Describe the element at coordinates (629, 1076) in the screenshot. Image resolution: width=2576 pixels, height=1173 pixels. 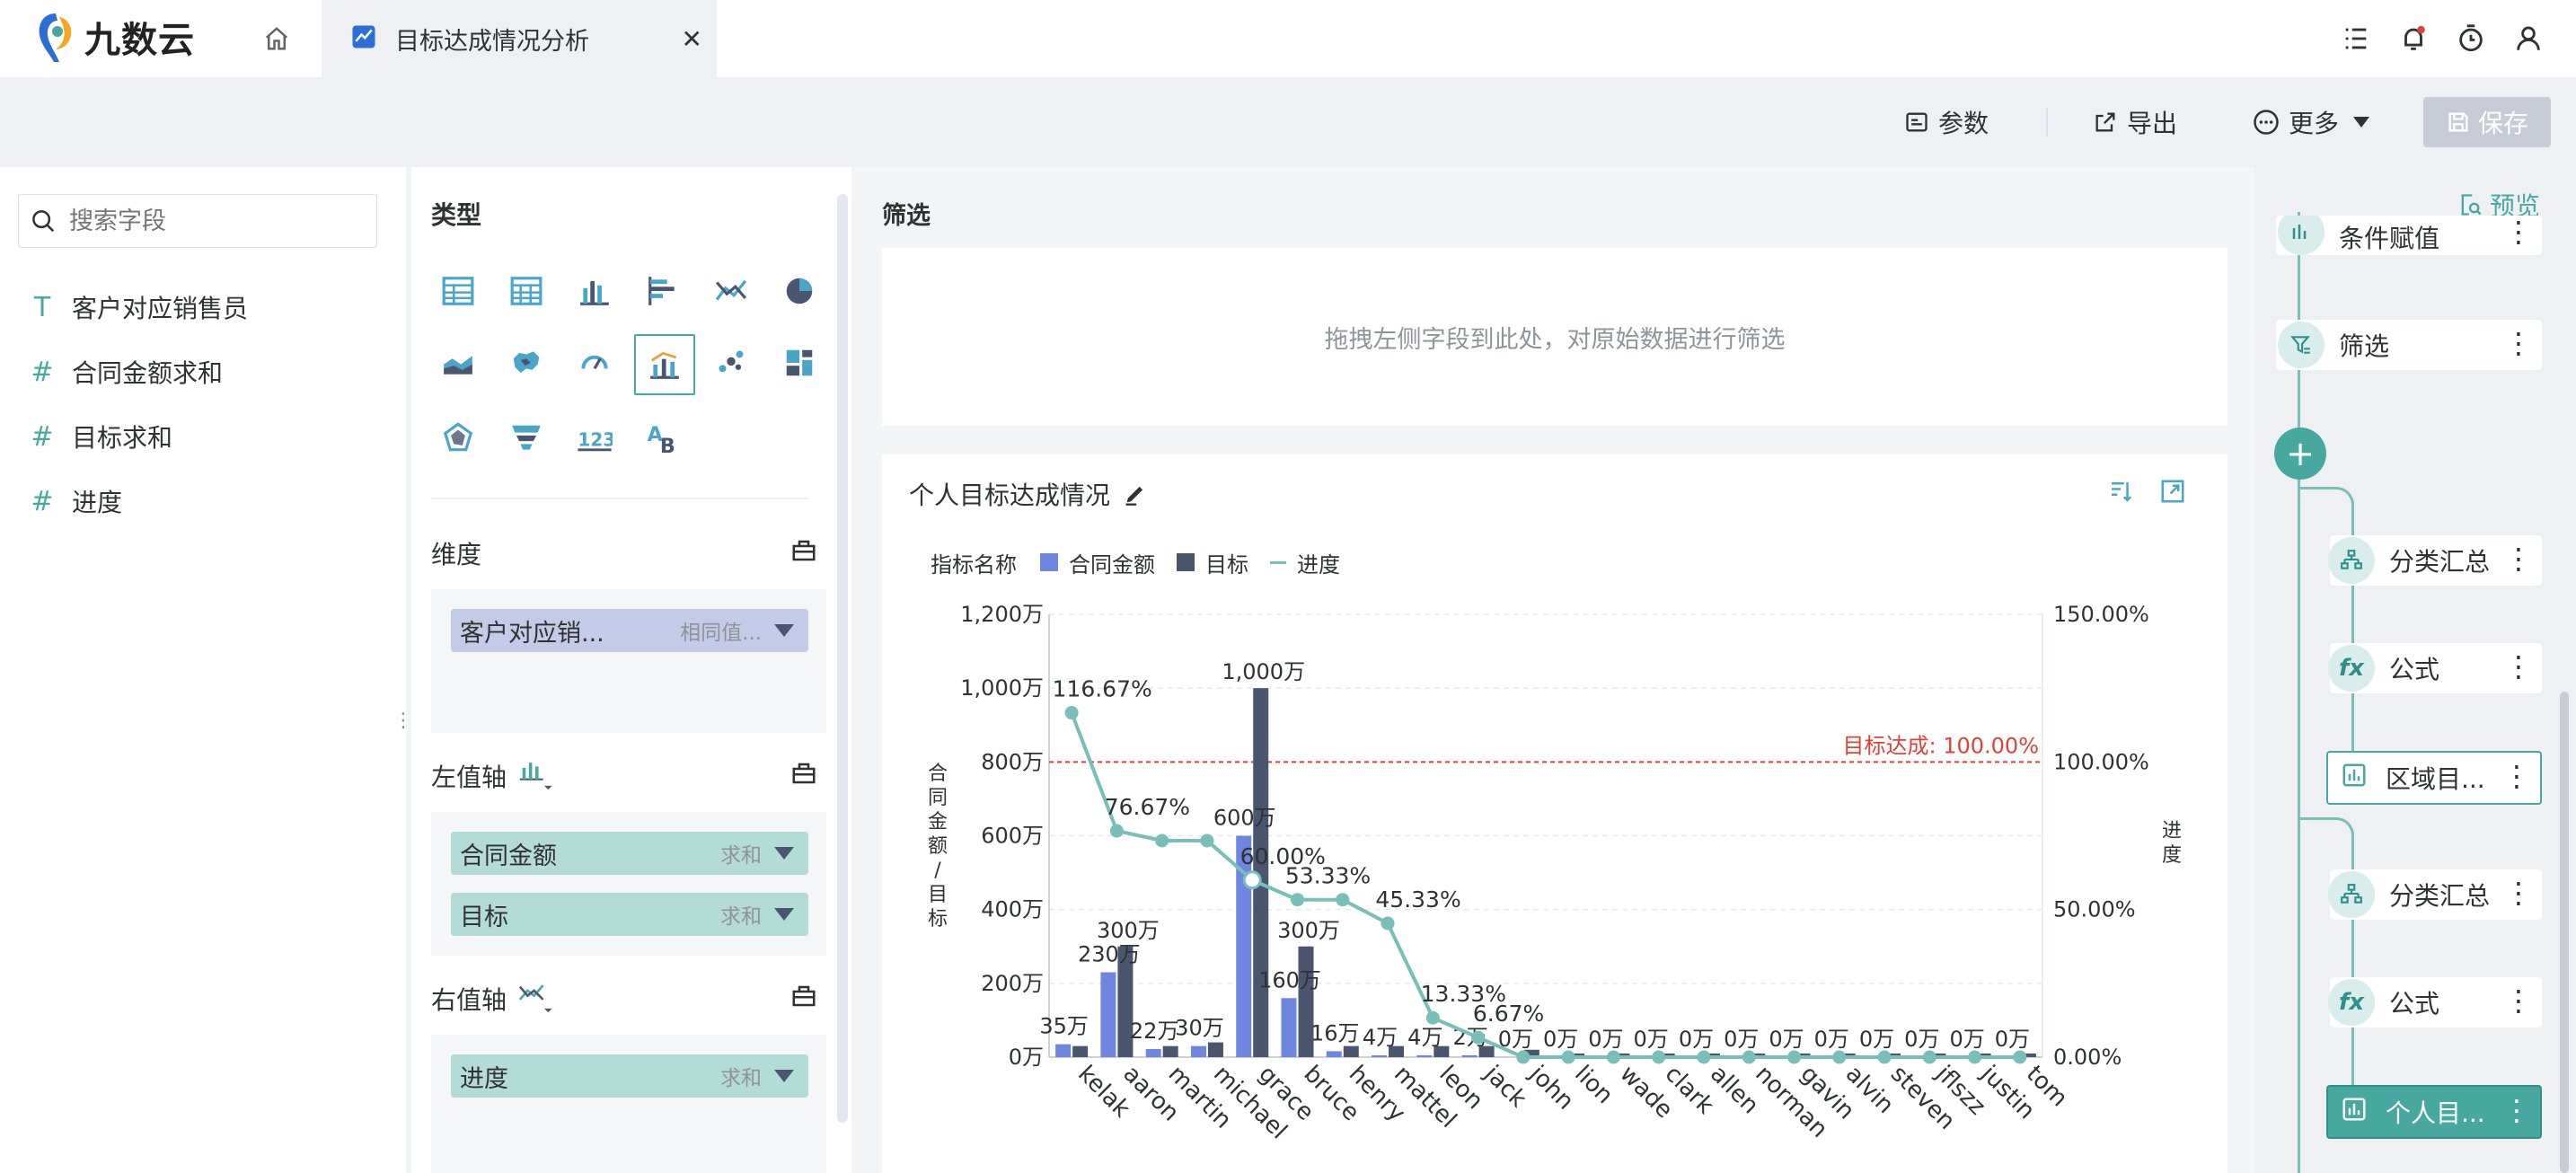
I see `right-axis-pill-progress: 进度 求和` at that location.